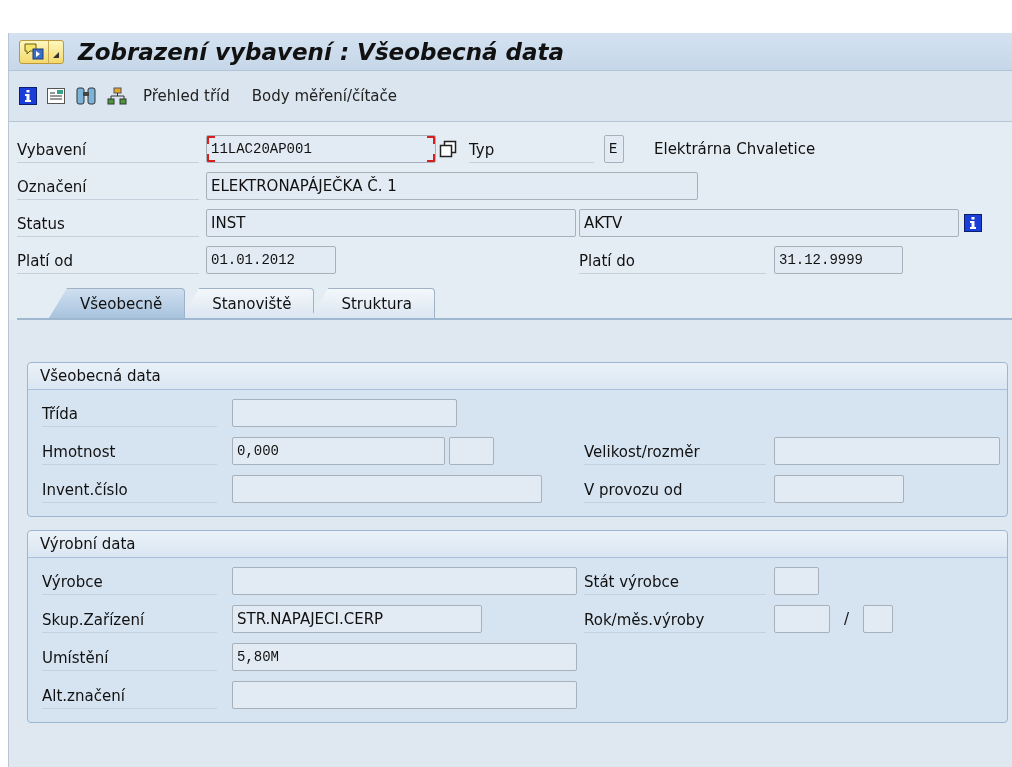  What do you see at coordinates (448, 149) in the screenshot?
I see `copy-icon` at bounding box center [448, 149].